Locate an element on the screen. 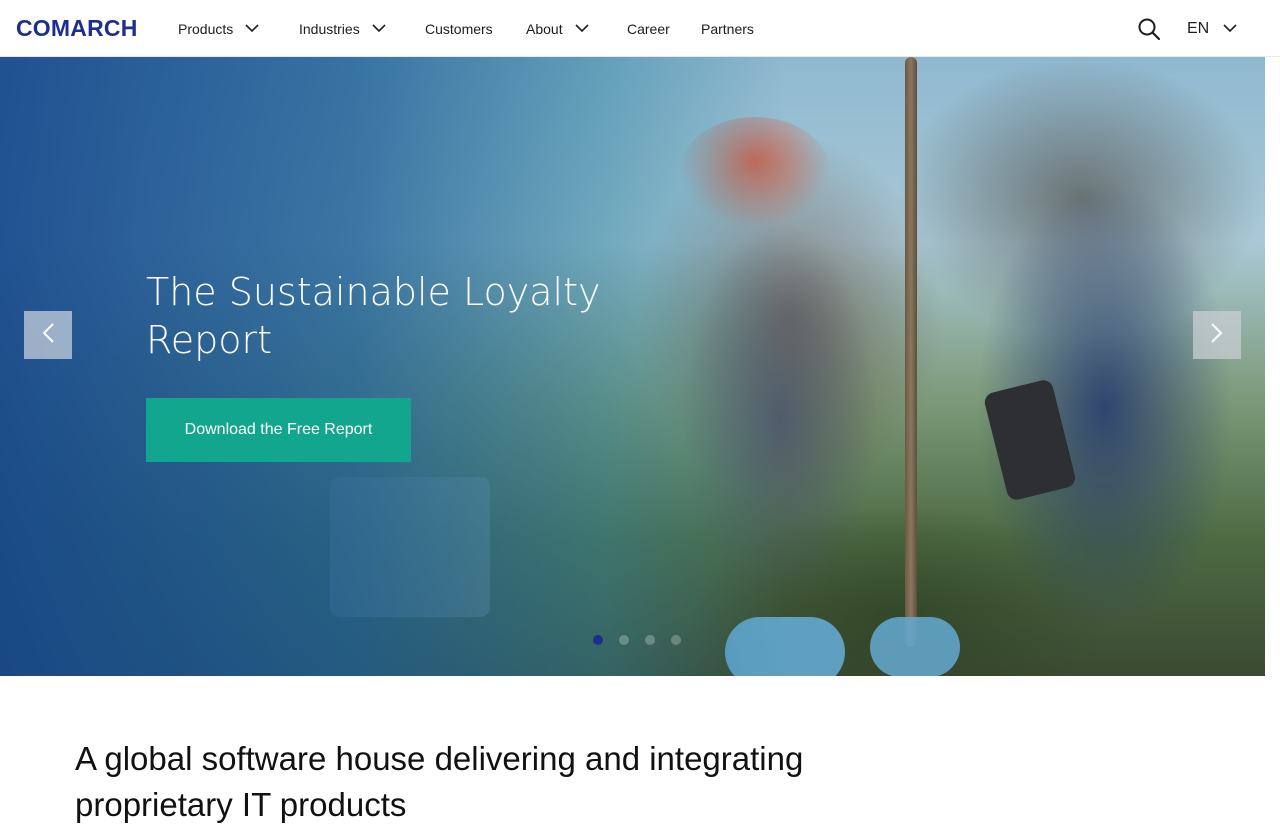  nav-item-label: Industries is located at coordinates (329, 28).